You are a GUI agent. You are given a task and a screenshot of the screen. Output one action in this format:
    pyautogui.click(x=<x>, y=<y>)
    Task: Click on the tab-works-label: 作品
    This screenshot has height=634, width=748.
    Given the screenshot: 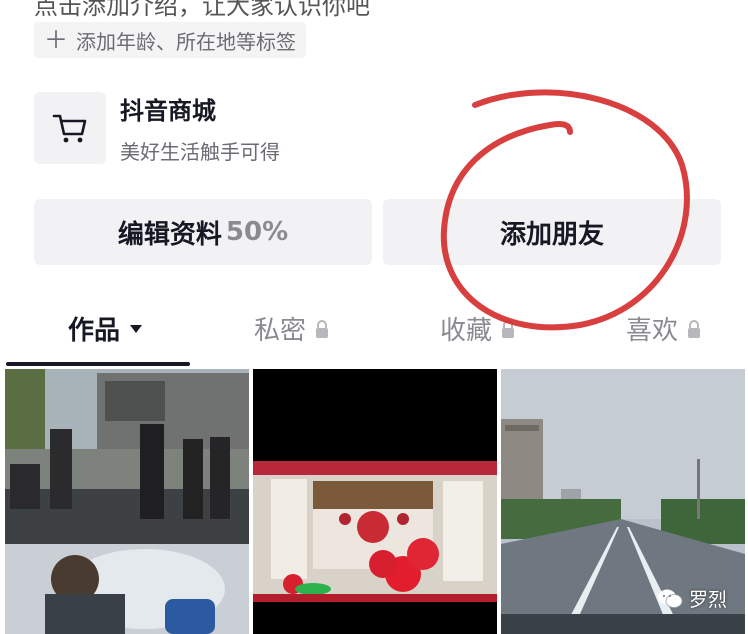 What is the action you would take?
    pyautogui.click(x=94, y=331)
    